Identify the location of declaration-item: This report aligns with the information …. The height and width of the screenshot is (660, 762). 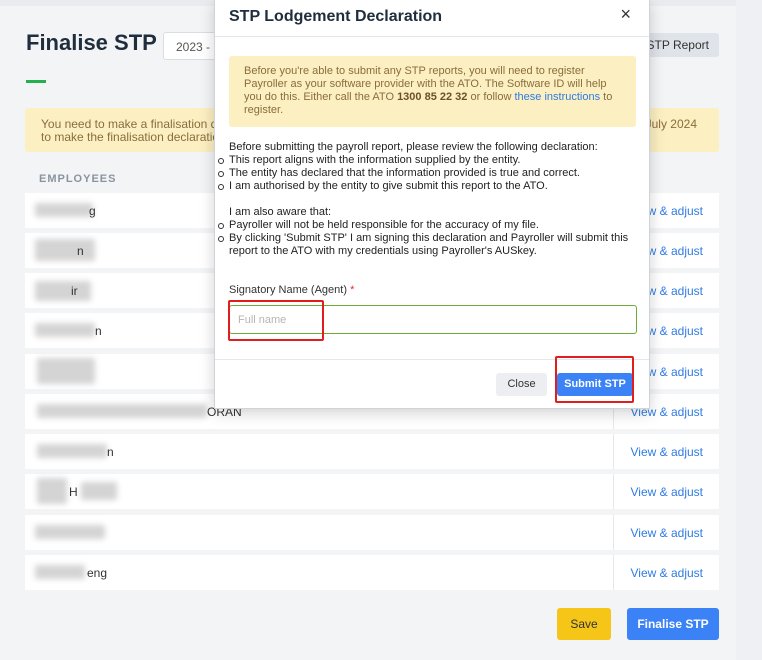
(428, 160).